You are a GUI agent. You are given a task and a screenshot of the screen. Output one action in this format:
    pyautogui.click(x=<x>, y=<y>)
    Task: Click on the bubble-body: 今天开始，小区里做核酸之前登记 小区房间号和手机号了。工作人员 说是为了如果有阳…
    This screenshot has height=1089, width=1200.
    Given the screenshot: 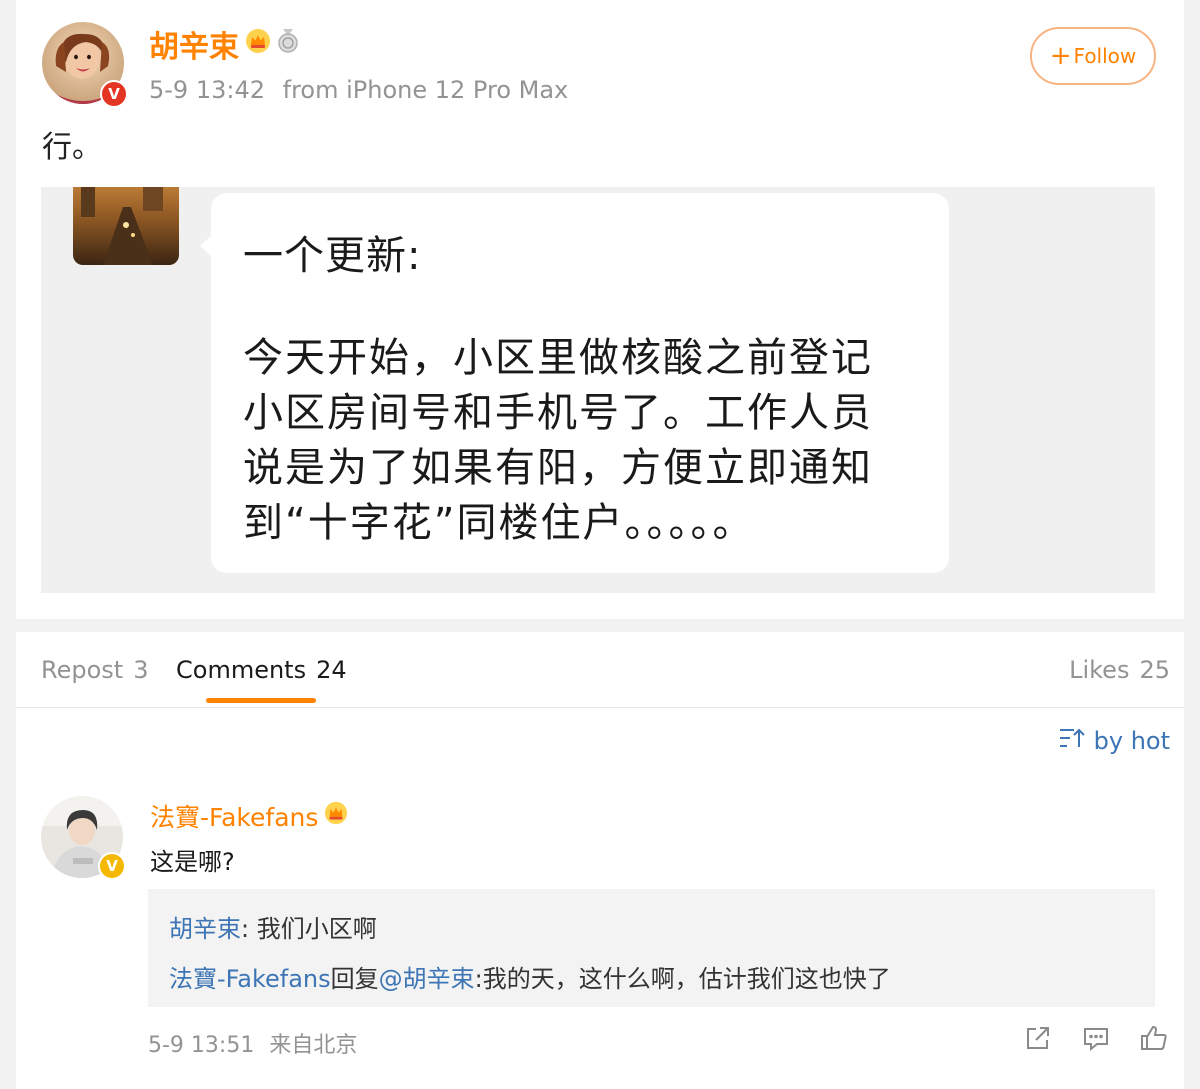 What is the action you would take?
    pyautogui.click(x=588, y=441)
    